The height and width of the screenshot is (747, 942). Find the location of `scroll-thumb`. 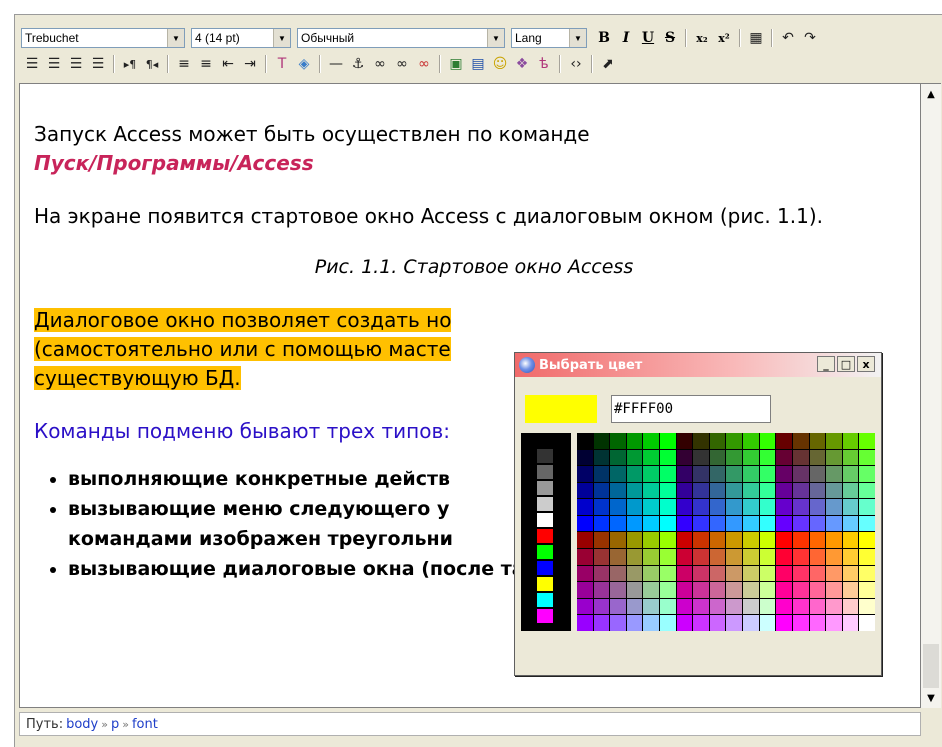

scroll-thumb is located at coordinates (931, 666).